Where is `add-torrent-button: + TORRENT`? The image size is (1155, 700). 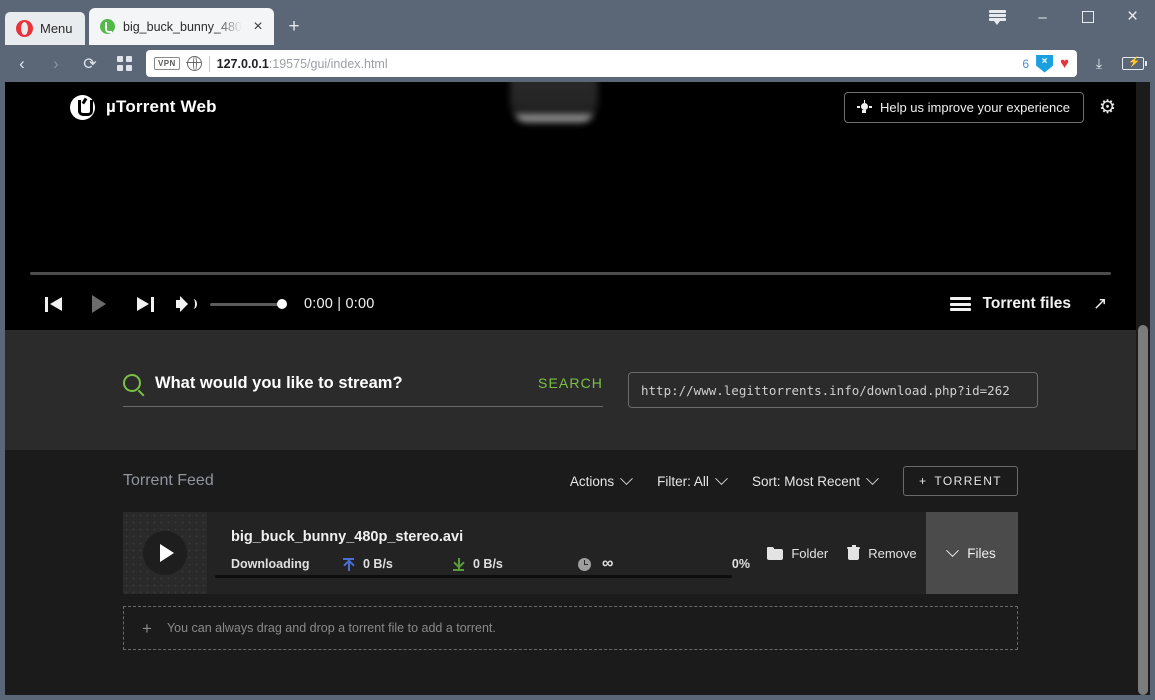 add-torrent-button: + TORRENT is located at coordinates (960, 481).